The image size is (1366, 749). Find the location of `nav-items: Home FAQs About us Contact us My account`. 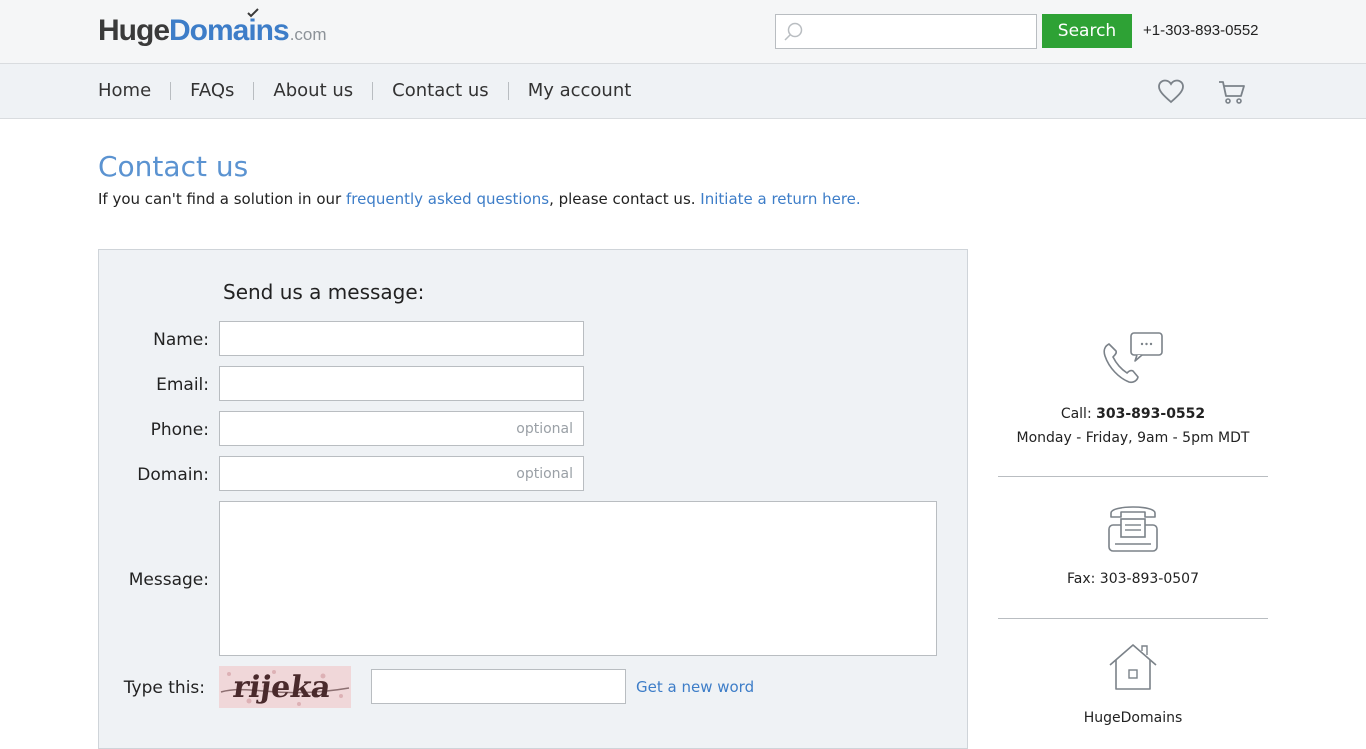

nav-items: Home FAQs About us Contact us My account is located at coordinates (364, 90).